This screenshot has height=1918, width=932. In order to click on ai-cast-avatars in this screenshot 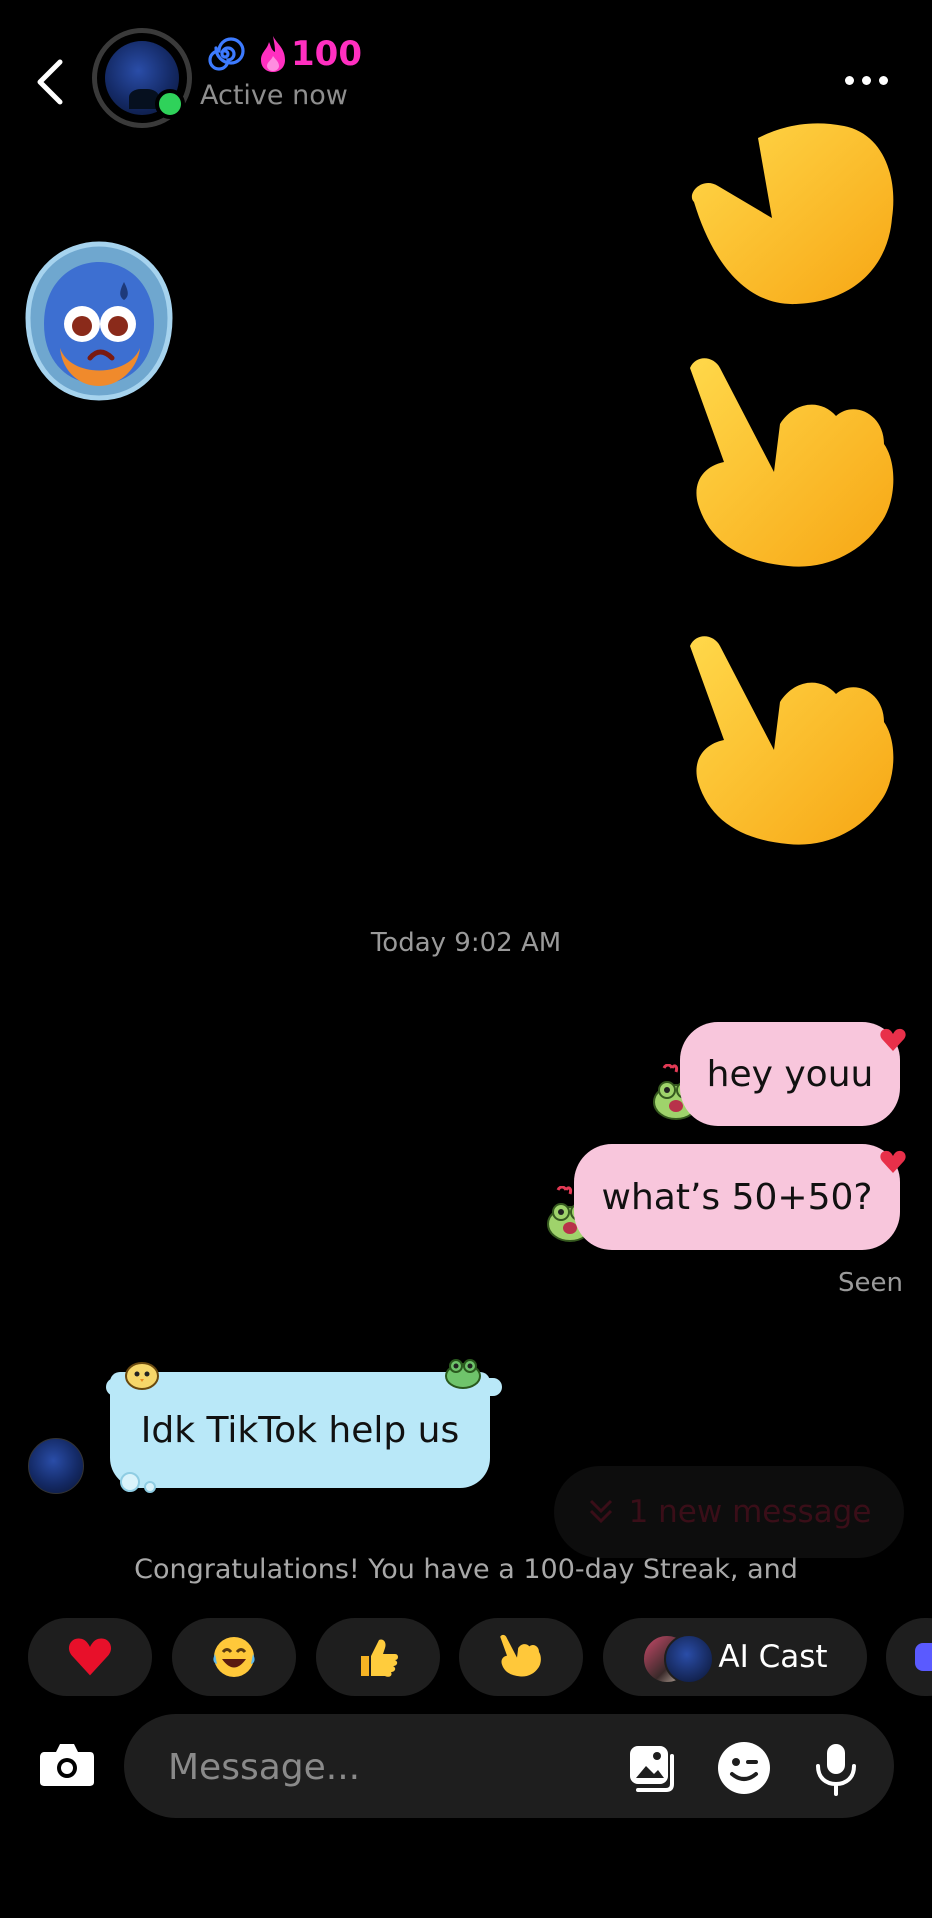, I will do `click(678, 1659)`.